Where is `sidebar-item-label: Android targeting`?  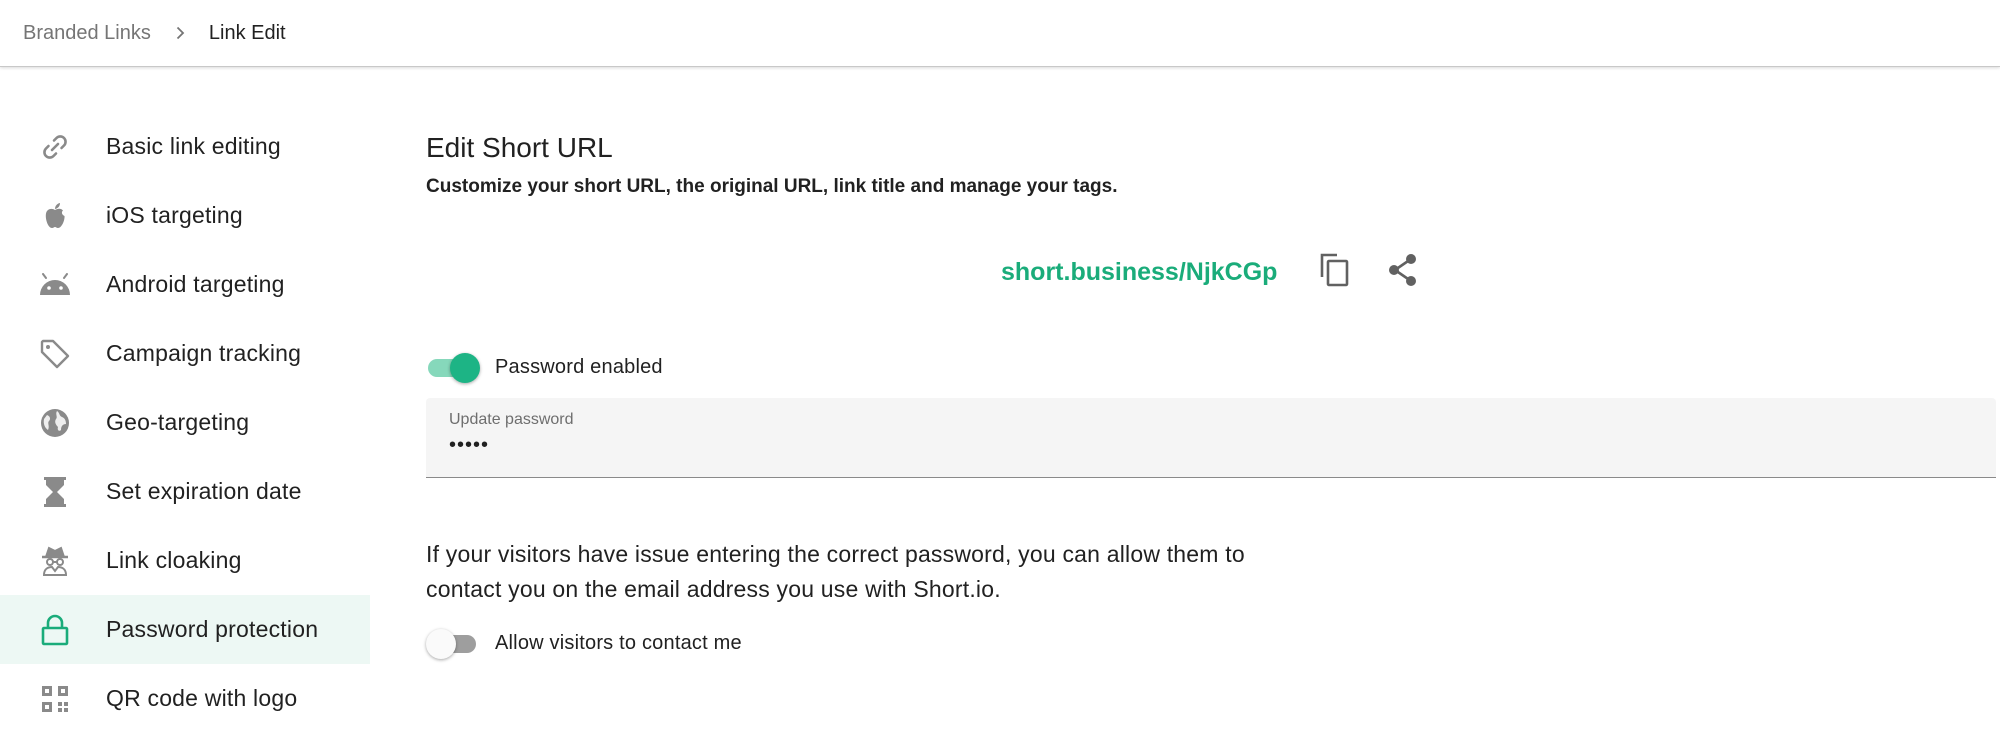 sidebar-item-label: Android targeting is located at coordinates (195, 284).